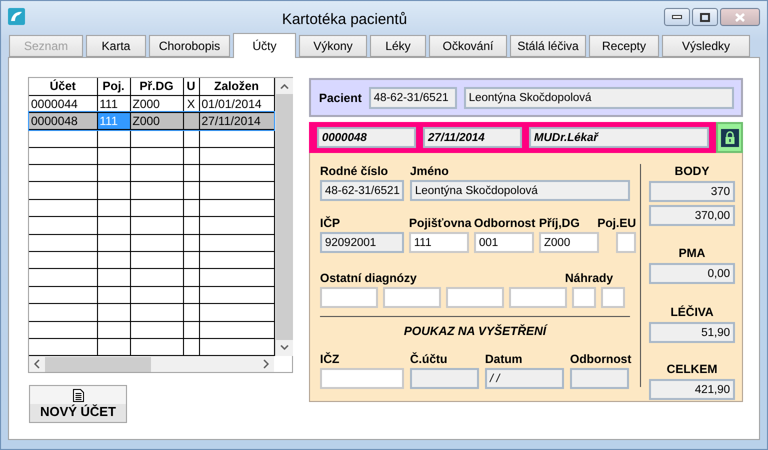 This screenshot has width=768, height=450. What do you see at coordinates (284, 347) in the screenshot?
I see `scroll-down-icon` at bounding box center [284, 347].